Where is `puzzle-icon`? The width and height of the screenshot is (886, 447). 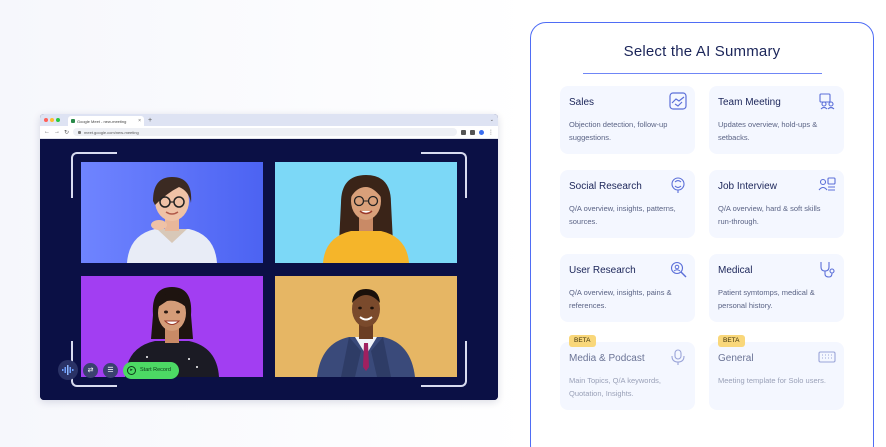 puzzle-icon is located at coordinates (472, 132).